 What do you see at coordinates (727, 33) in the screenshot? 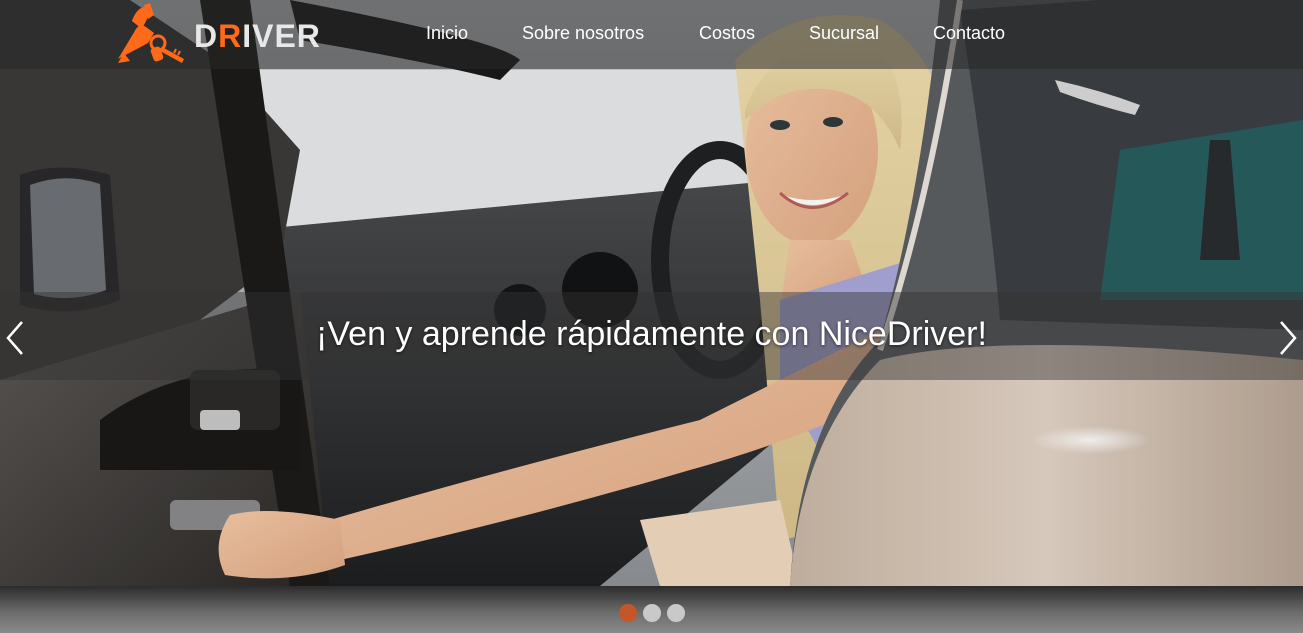
I see `nav-item-costos: Costos` at bounding box center [727, 33].